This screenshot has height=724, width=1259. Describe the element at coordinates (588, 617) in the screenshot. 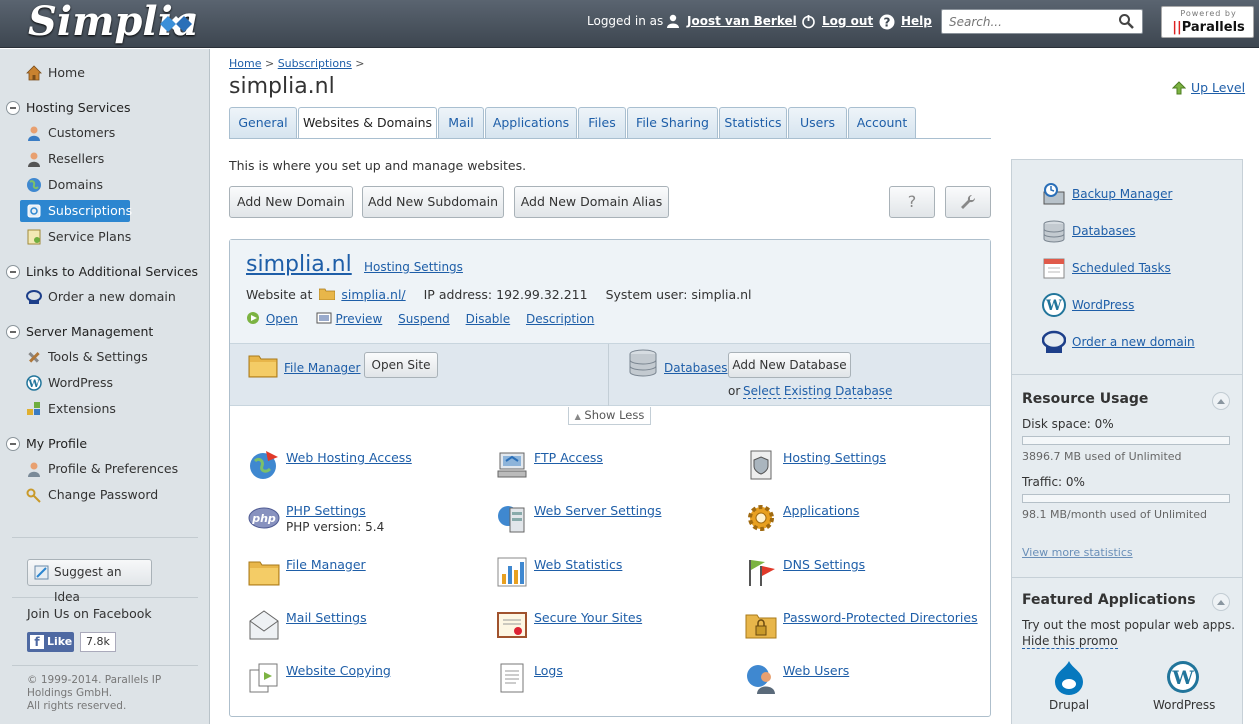

I see `feature-label: Secure Your Sites` at that location.